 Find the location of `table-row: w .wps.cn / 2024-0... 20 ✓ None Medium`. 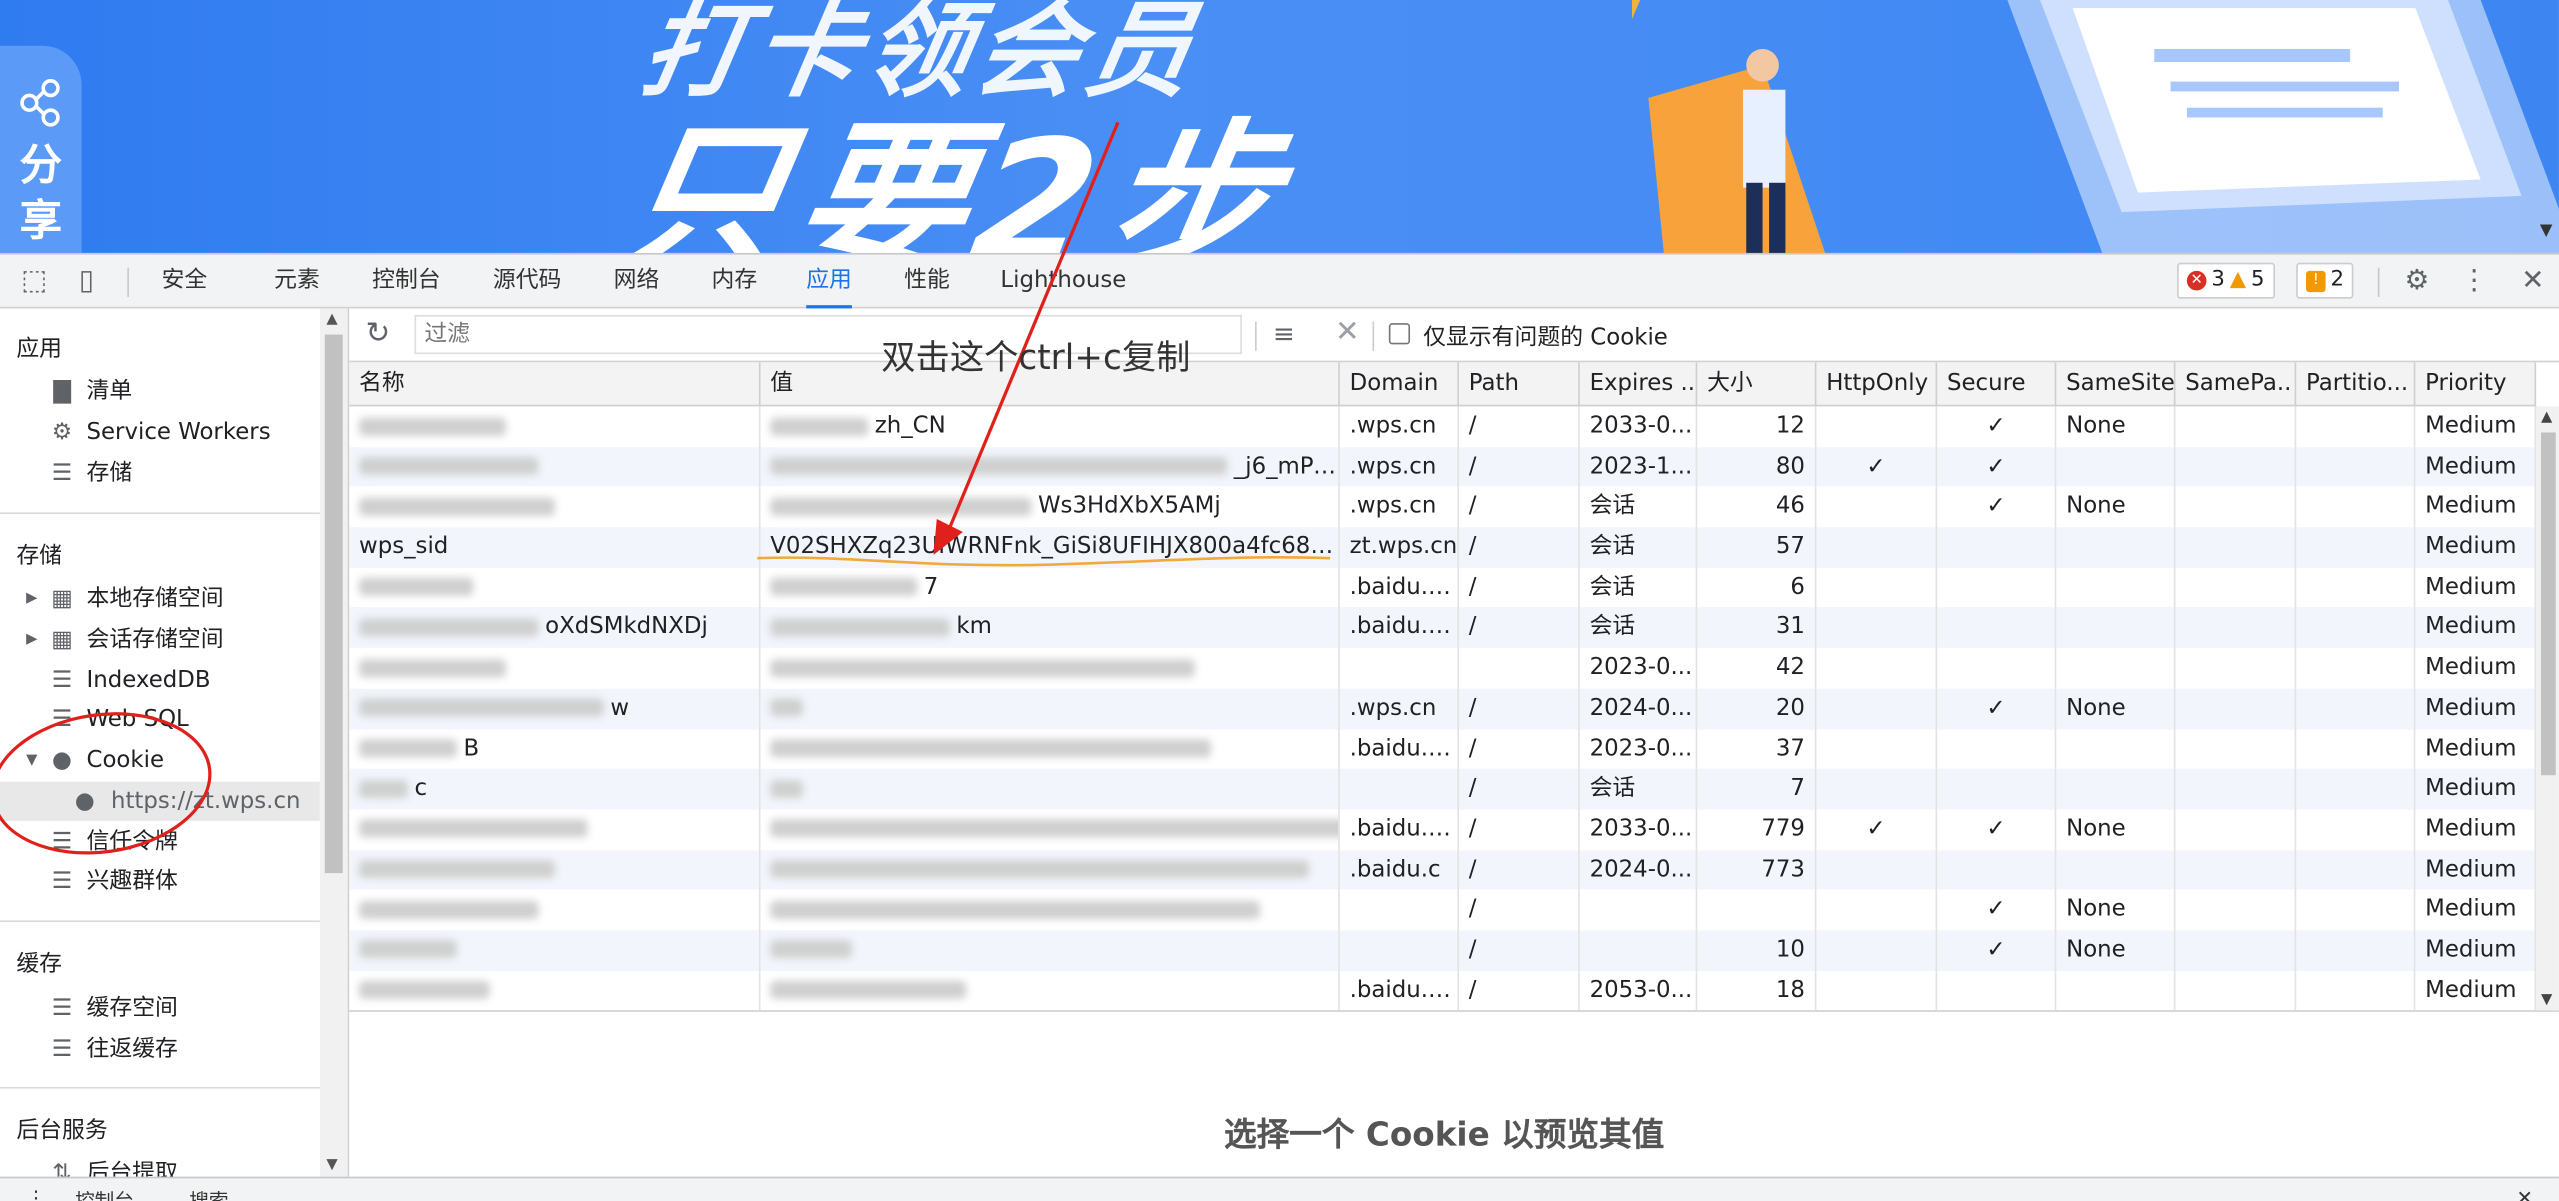

table-row: w .wps.cn / 2024-0... 20 ✓ None Medium is located at coordinates (1443, 708).